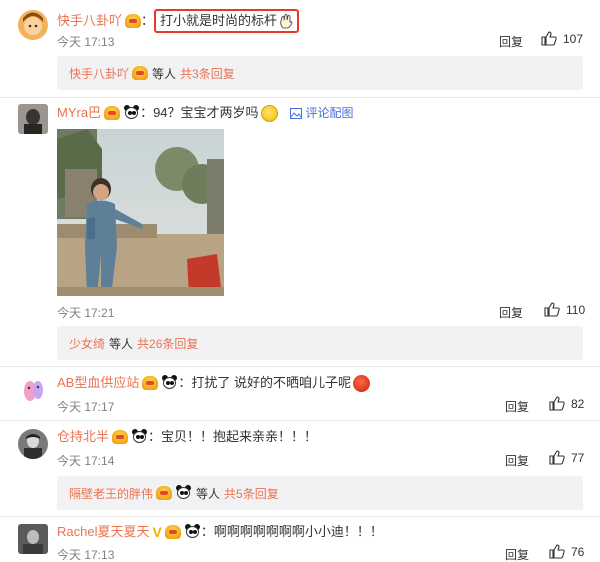 Image resolution: width=600 pixels, height=562 pixels. What do you see at coordinates (298, 531) in the screenshot?
I see `comment-text: 啊啊啊啊啊啊啊小小迪！！！` at bounding box center [298, 531].